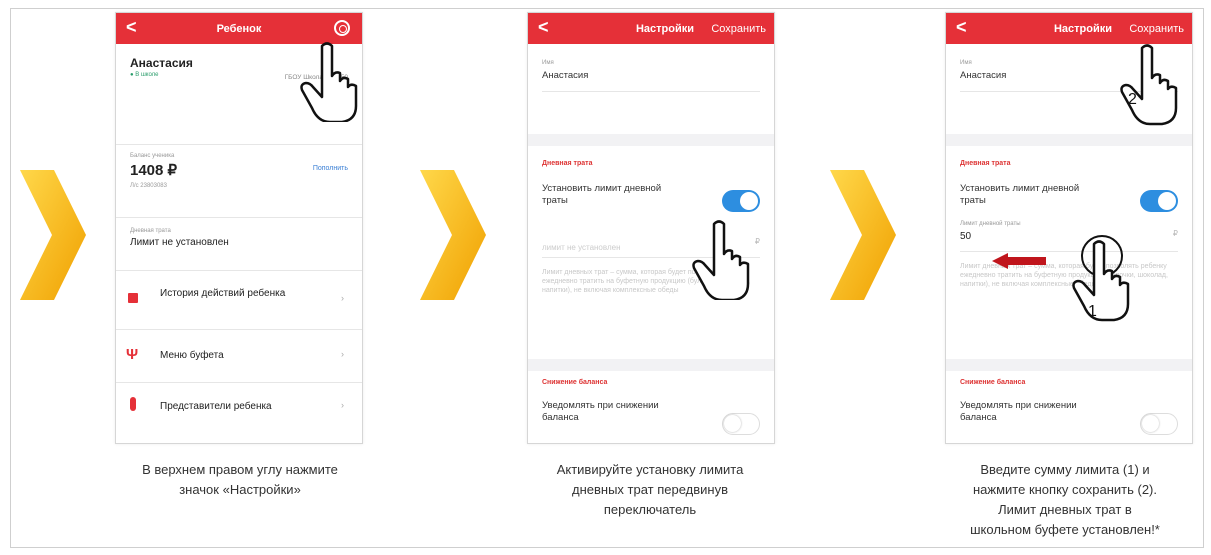 Image resolution: width=1211 pixels, height=555 pixels. What do you see at coordinates (133, 404) in the screenshot?
I see `representatives-icon` at bounding box center [133, 404].